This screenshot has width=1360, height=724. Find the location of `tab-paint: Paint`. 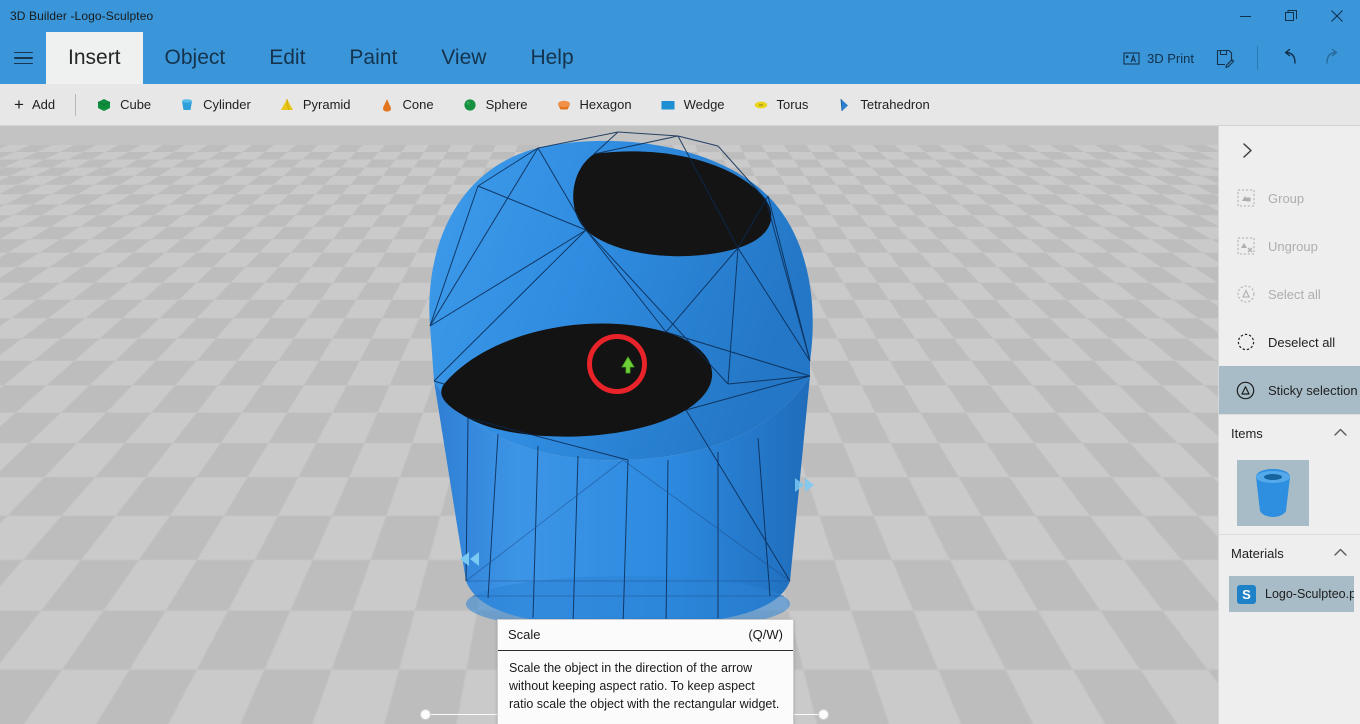

tab-paint: Paint is located at coordinates (373, 58).